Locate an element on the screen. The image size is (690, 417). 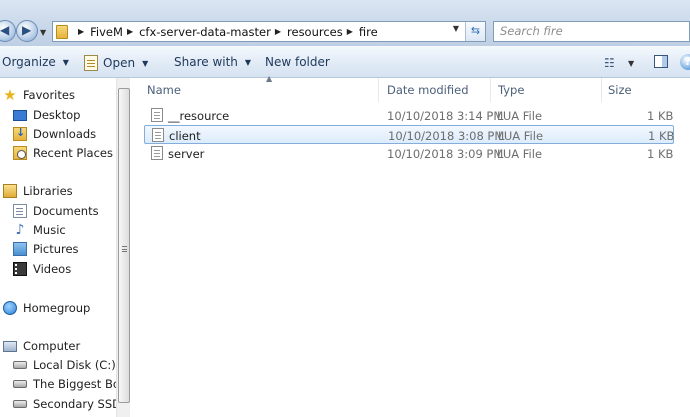
nav-label: Local Disk (C:) is located at coordinates (74, 365).